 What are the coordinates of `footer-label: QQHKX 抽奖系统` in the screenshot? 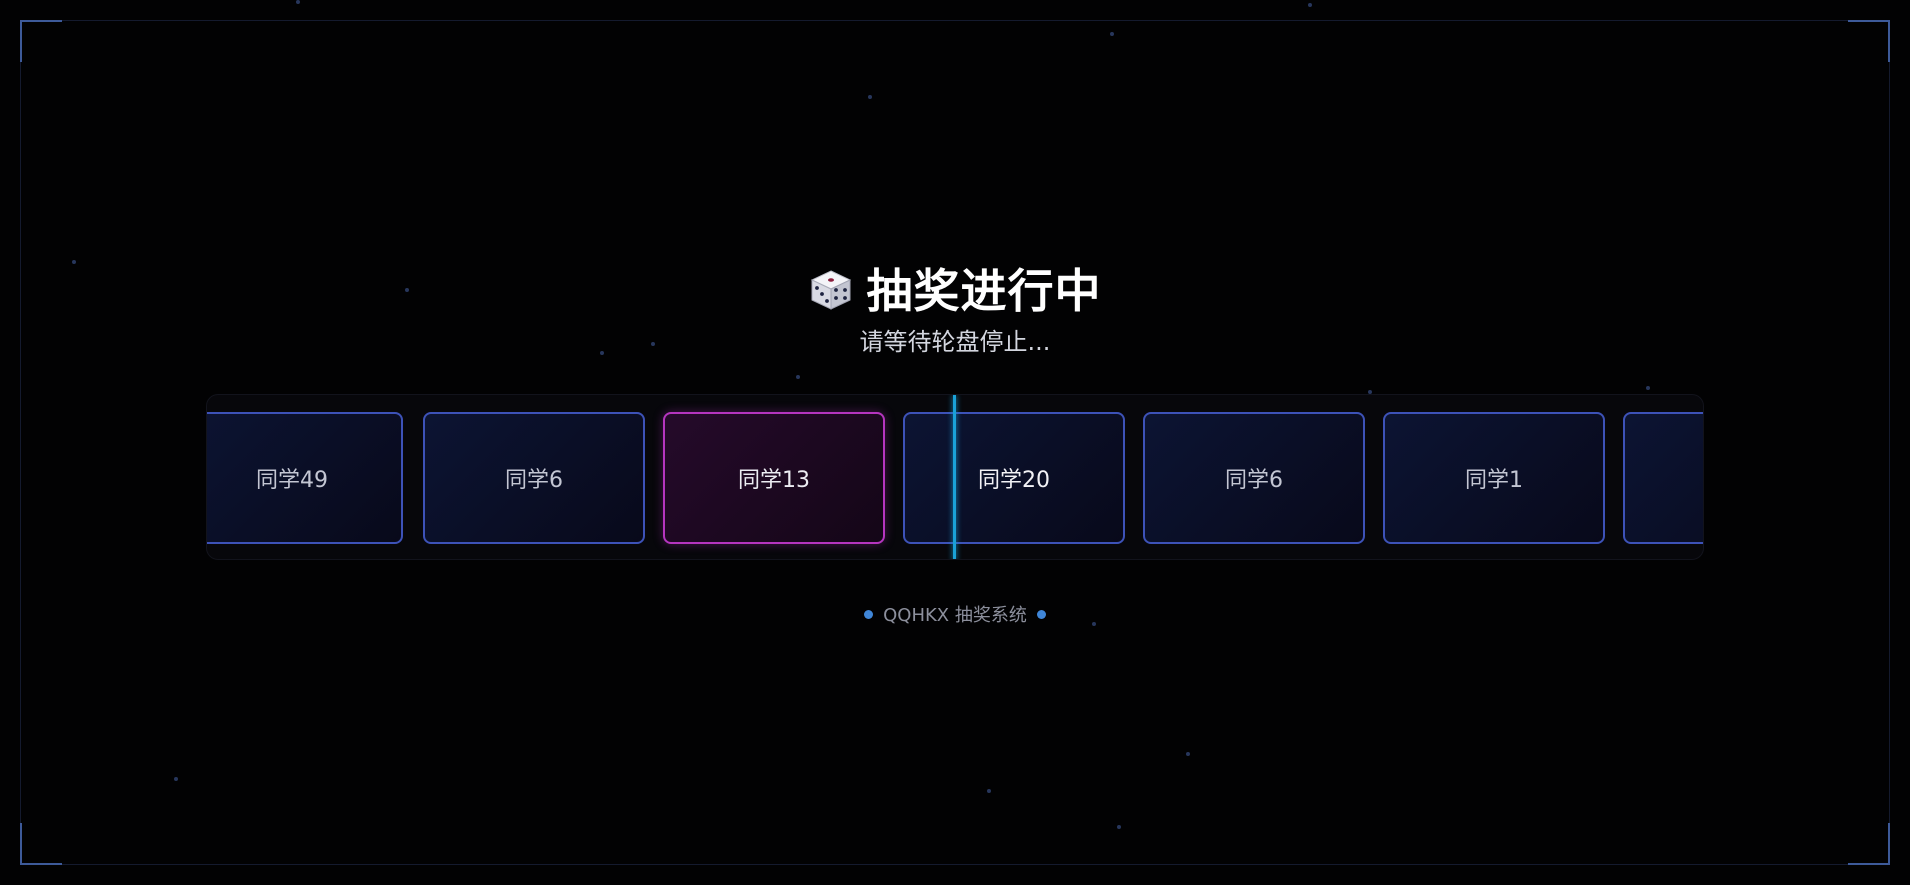 It's located at (955, 615).